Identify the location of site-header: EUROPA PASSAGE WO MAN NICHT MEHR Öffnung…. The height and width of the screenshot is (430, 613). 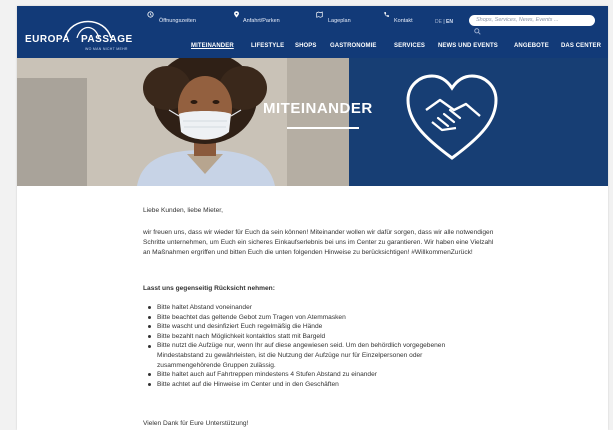
(312, 32).